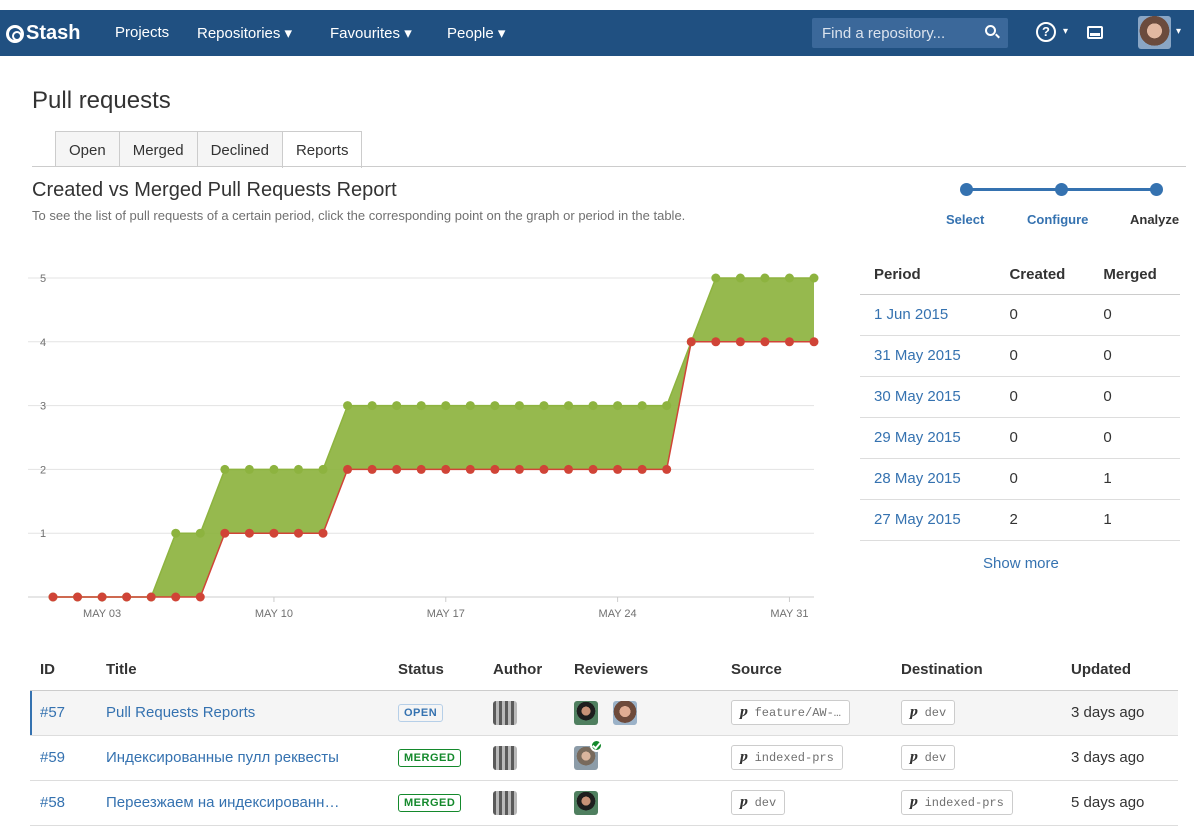  Describe the element at coordinates (63, 758) in the screenshot. I see `pull-request-id: #59` at that location.